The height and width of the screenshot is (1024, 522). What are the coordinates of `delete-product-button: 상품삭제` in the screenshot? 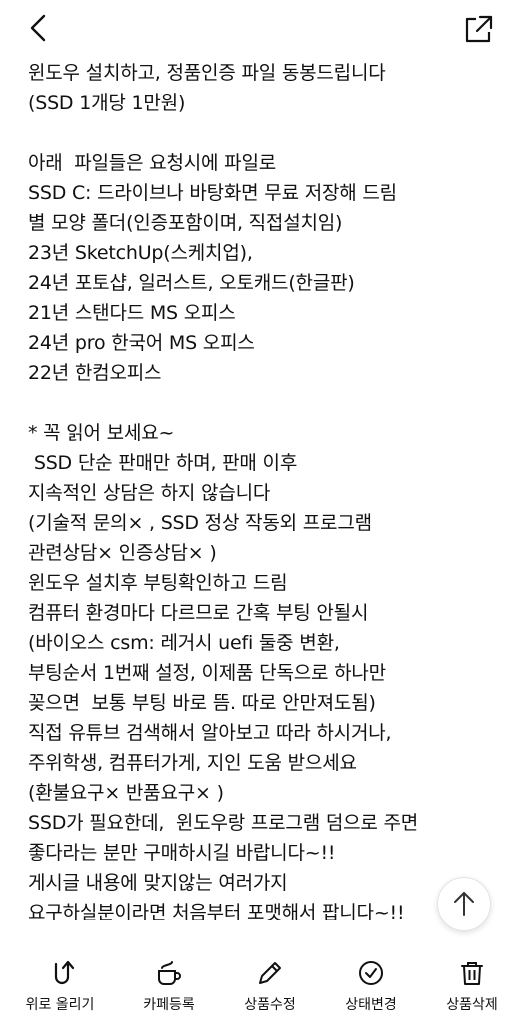 It's located at (472, 988).